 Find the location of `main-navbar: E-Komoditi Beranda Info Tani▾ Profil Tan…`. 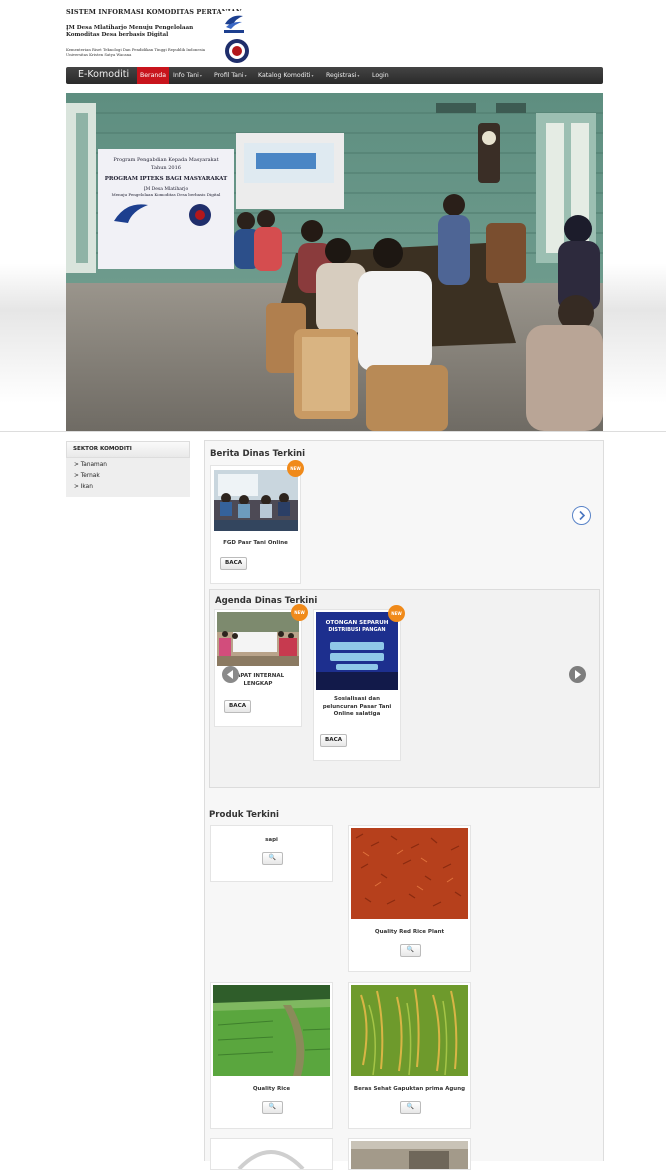

main-navbar: E-Komoditi Beranda Info Tani▾ Profil Tan… is located at coordinates (334, 75).